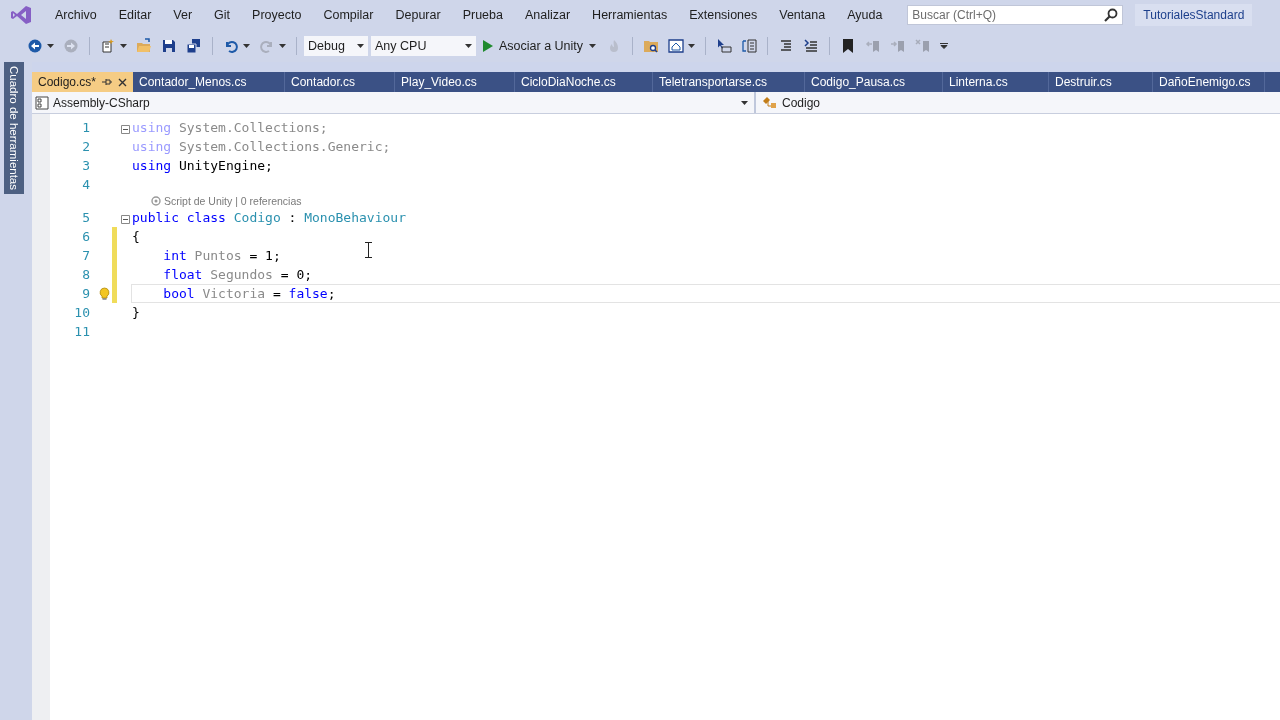 This screenshot has width=1280, height=720. I want to click on codelens-text: Script de Unity | 0 referencias, so click(233, 201).